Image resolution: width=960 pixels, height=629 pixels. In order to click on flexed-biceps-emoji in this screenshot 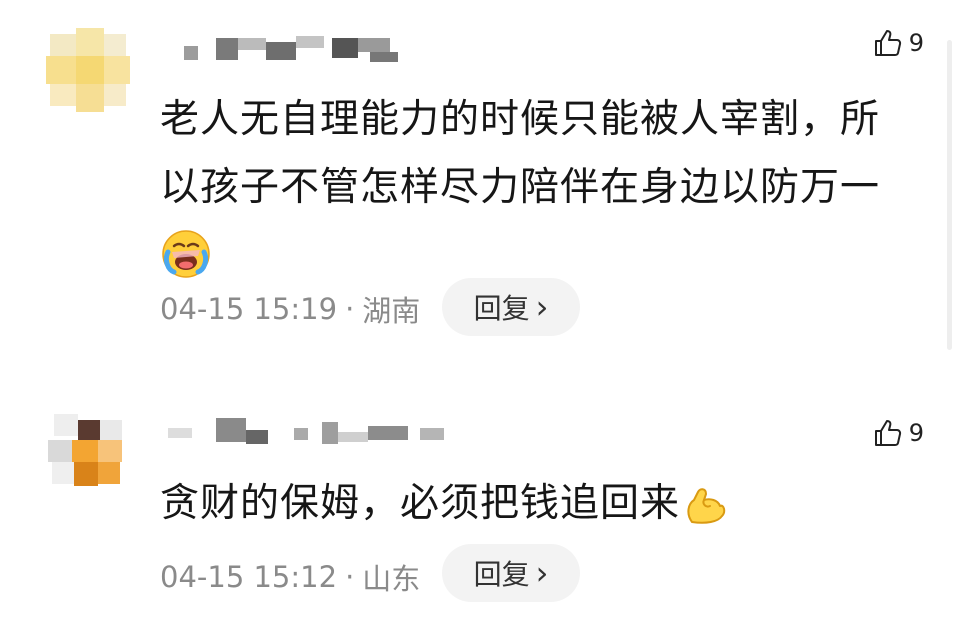, I will do `click(706, 505)`.